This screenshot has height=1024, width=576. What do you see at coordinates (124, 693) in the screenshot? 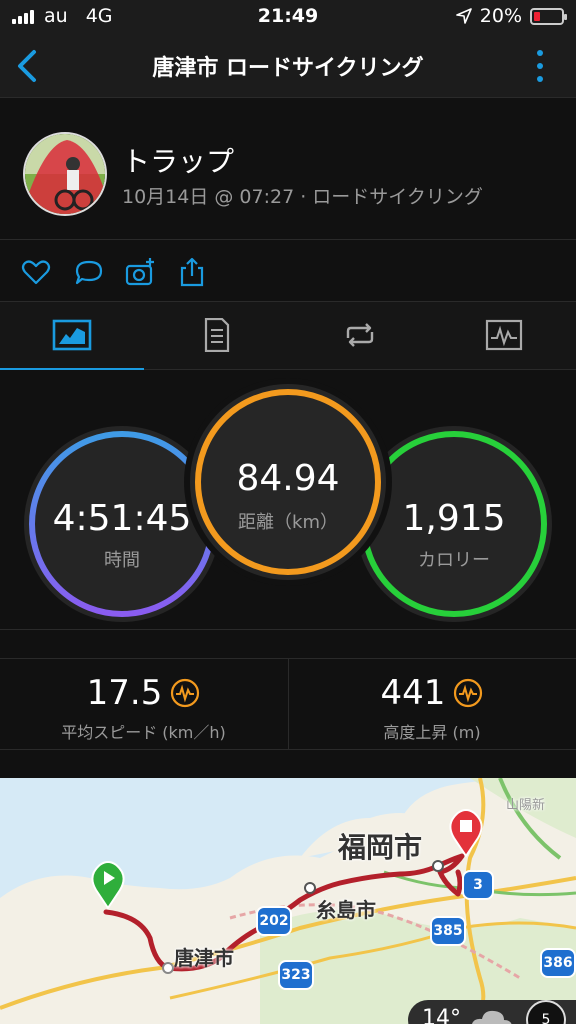
I see `avg-speed-value: 17.5` at bounding box center [124, 693].